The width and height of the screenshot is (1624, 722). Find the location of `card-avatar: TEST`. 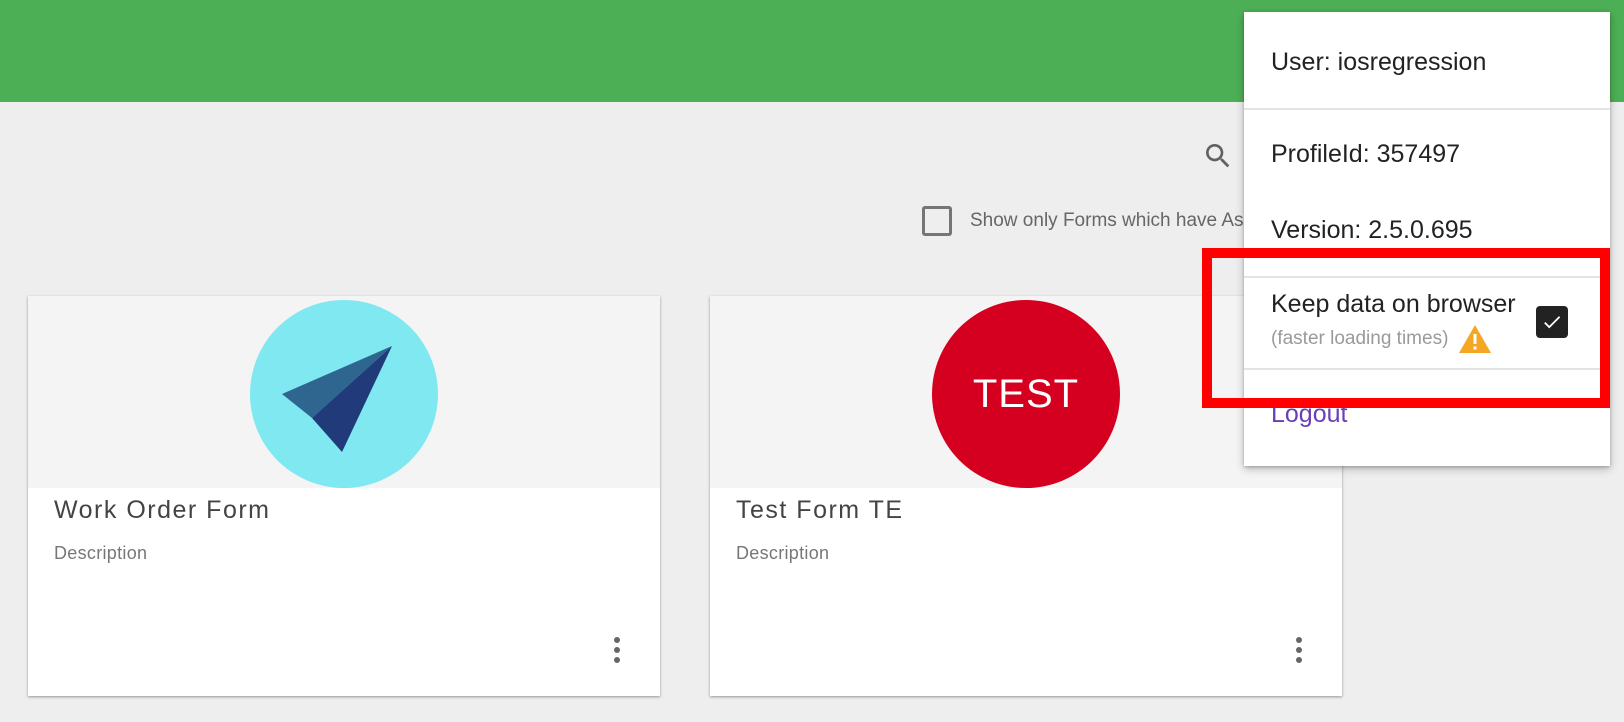

card-avatar: TEST is located at coordinates (1026, 394).